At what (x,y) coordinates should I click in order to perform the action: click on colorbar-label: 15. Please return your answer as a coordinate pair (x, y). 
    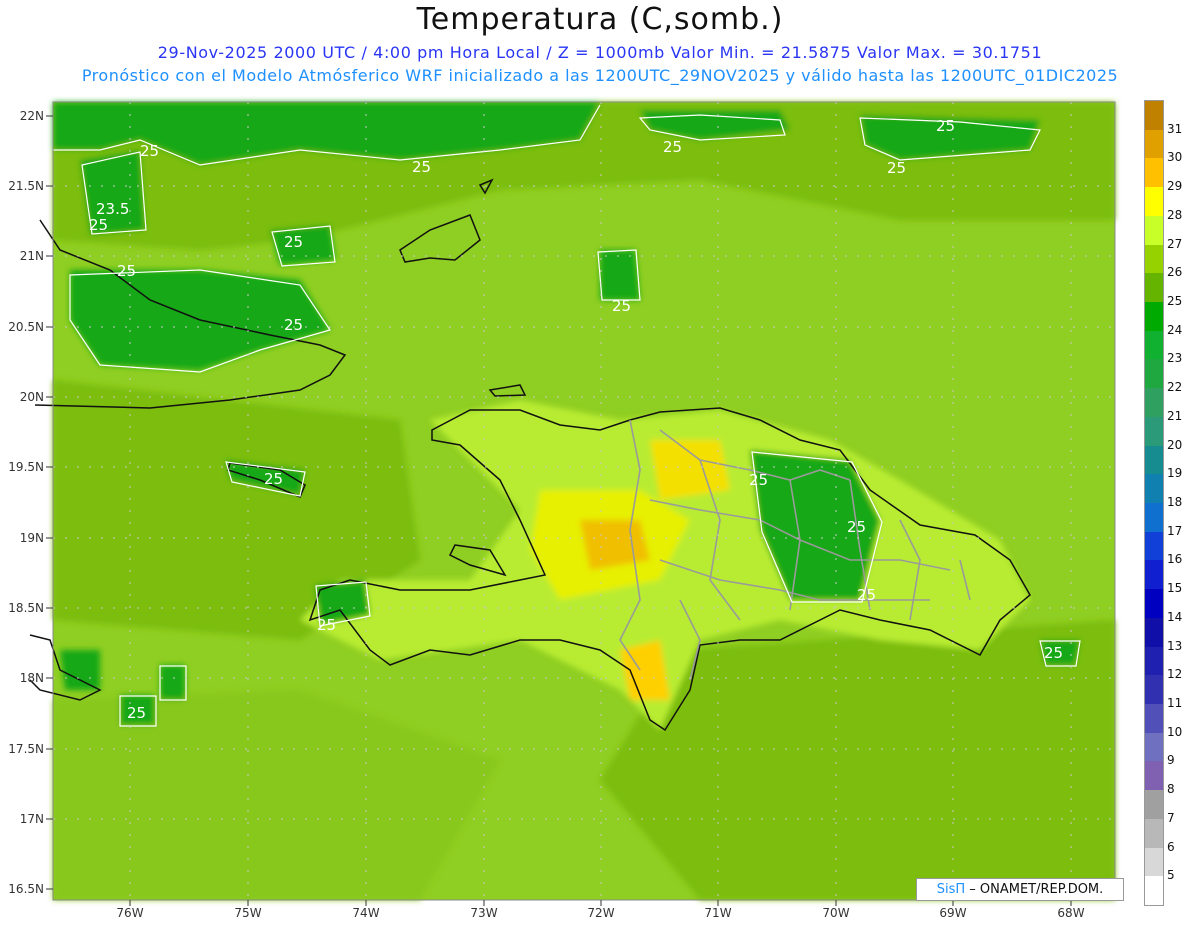
    Looking at the image, I should click on (1175, 588).